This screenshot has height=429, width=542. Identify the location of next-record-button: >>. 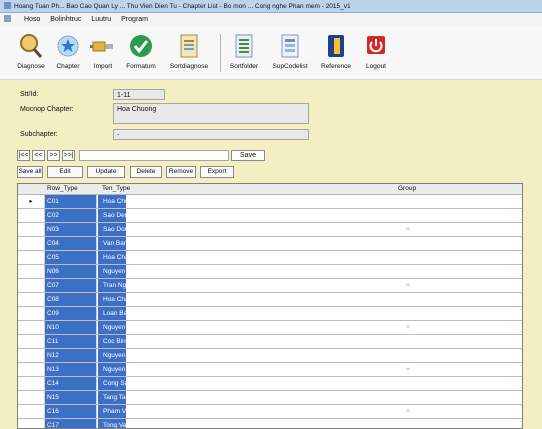
(53, 155).